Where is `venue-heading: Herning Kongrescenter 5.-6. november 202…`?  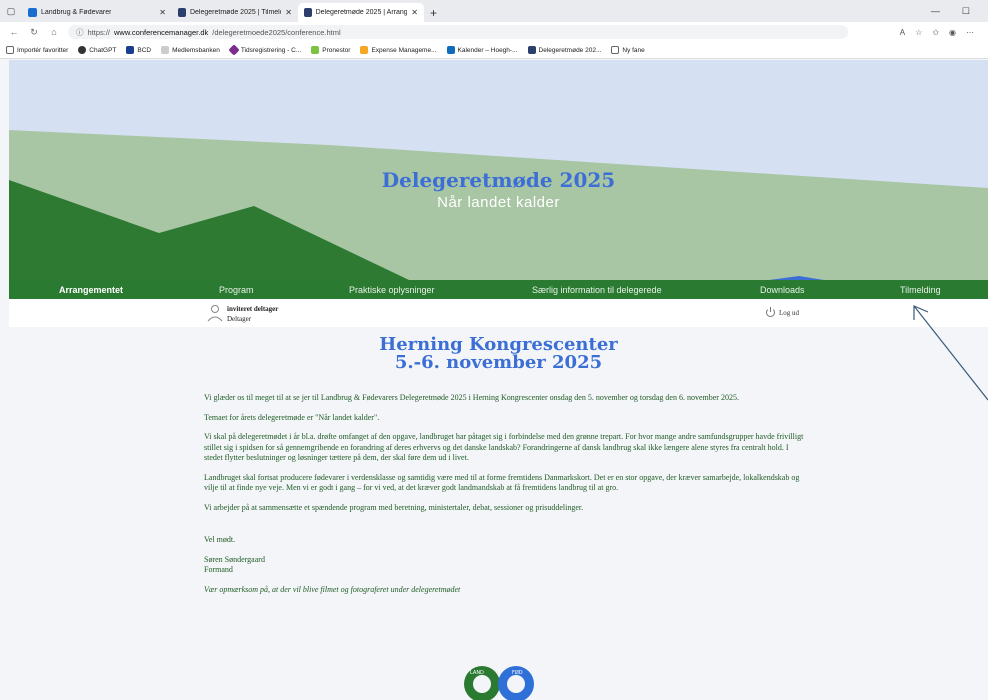
venue-heading: Herning Kongrescenter 5.-6. november 202… is located at coordinates (498, 354).